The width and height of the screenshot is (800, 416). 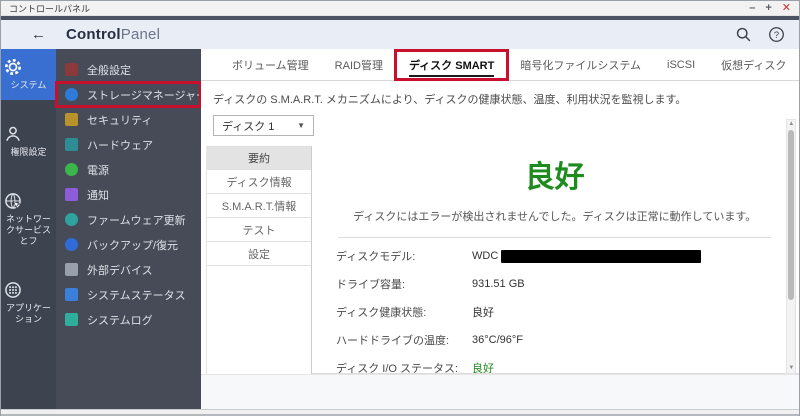 What do you see at coordinates (791, 215) in the screenshot?
I see `scrollbar-thumb` at bounding box center [791, 215].